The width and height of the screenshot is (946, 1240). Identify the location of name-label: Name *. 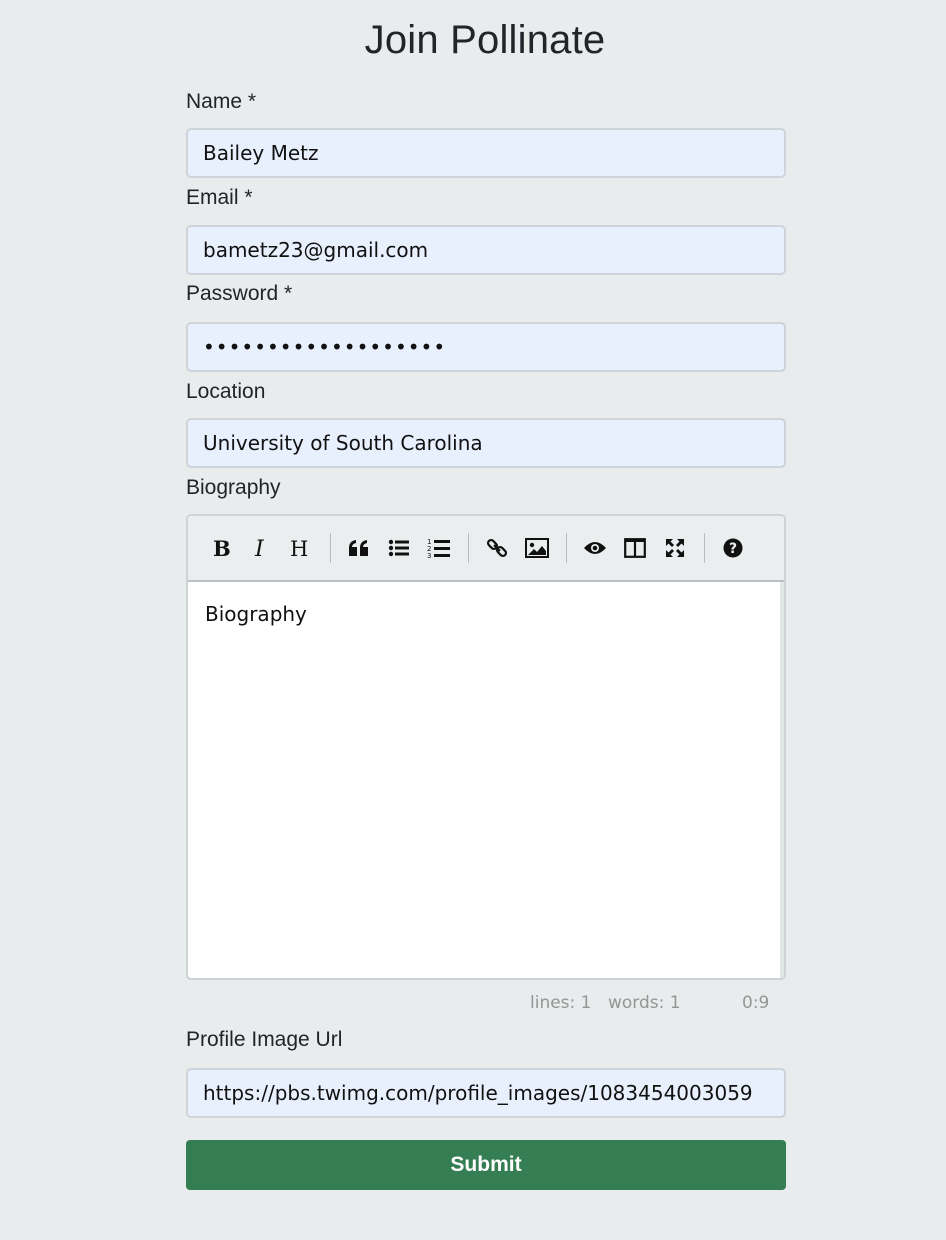
(221, 101).